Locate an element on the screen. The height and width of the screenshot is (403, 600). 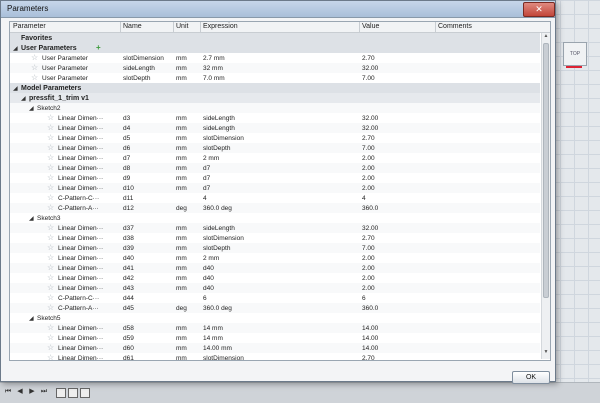
table-row: ☆ Linear Dimen··· d40 mm 2 mm 2.00 is located at coordinates (275, 258).